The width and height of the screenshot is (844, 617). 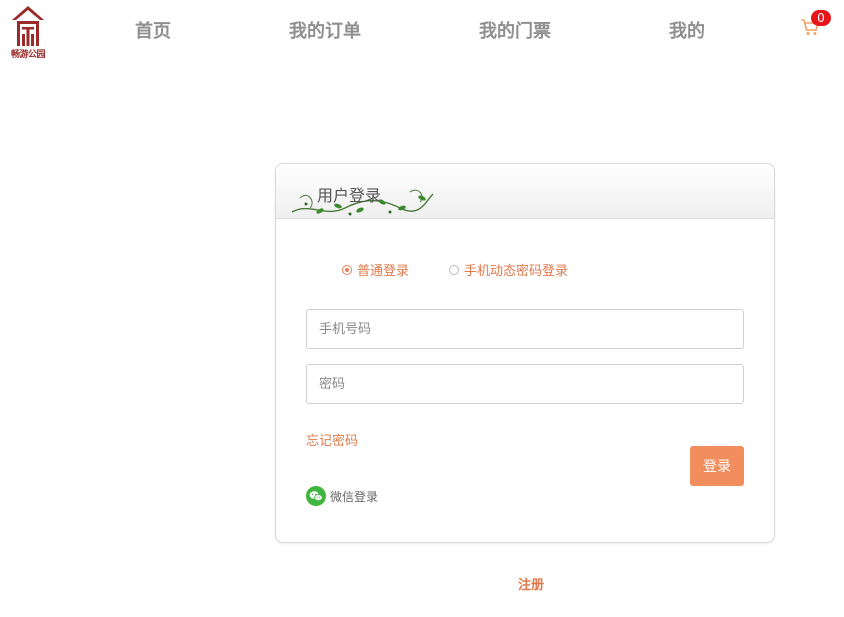 What do you see at coordinates (531, 583) in the screenshot?
I see `register-link: 注册` at bounding box center [531, 583].